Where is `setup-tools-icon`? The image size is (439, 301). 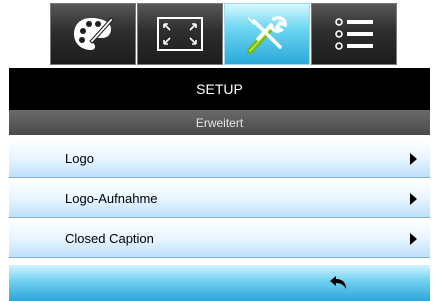 setup-tools-icon is located at coordinates (267, 35).